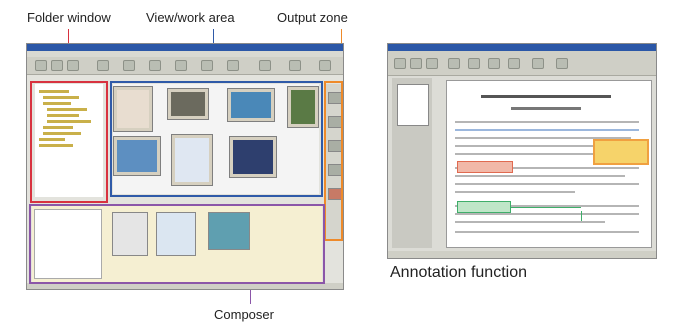  Describe the element at coordinates (312, 17) in the screenshot. I see `output-zone-label: Output zone` at that location.